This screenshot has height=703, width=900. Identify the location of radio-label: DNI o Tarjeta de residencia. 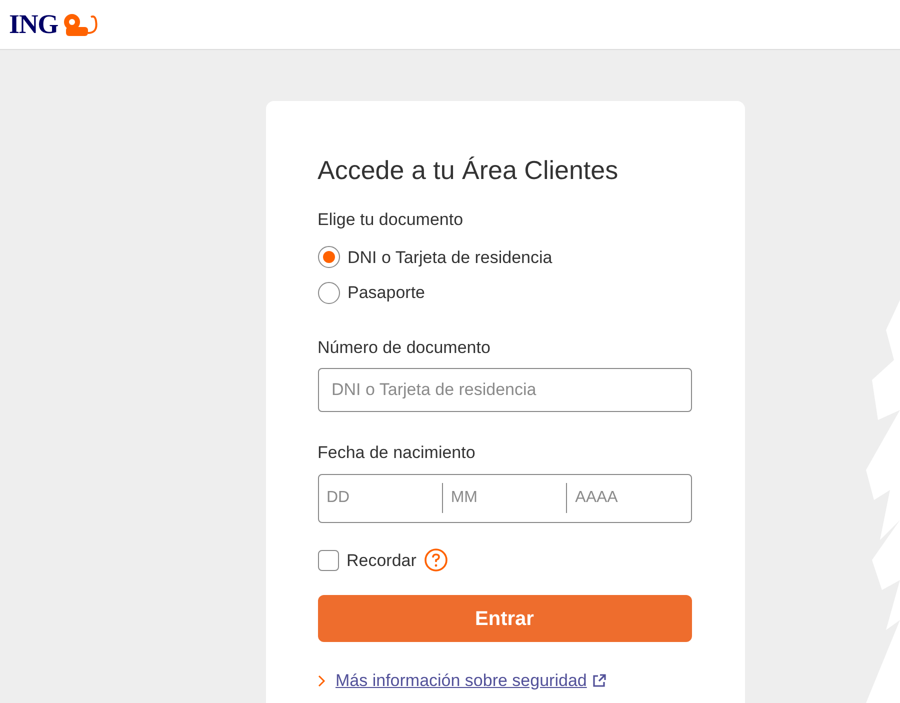
(450, 257).